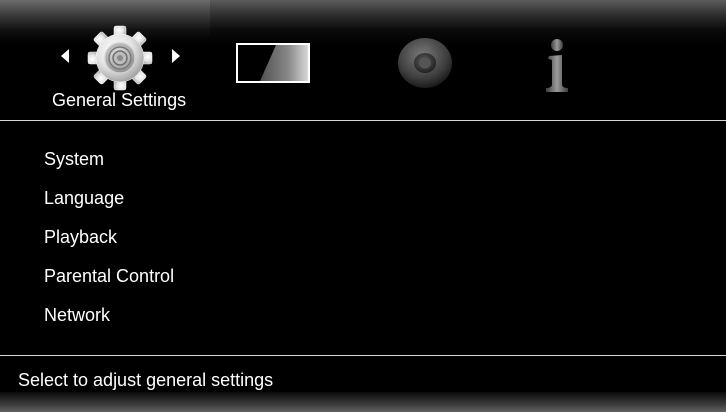  What do you see at coordinates (363, 276) in the screenshot?
I see `menu-item-parental-control: Parental Control` at bounding box center [363, 276].